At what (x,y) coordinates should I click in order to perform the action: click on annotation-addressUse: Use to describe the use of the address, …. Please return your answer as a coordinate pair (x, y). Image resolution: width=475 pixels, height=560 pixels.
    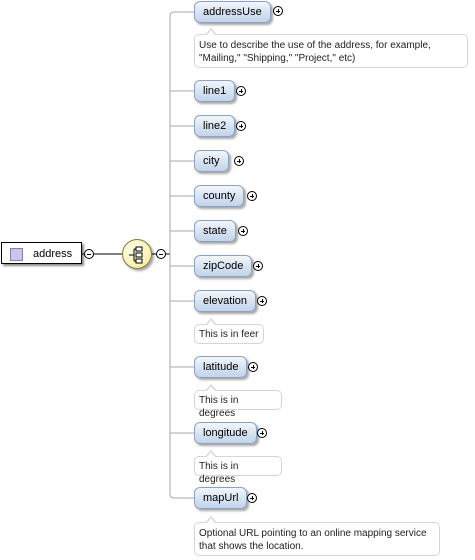
    Looking at the image, I should click on (331, 48).